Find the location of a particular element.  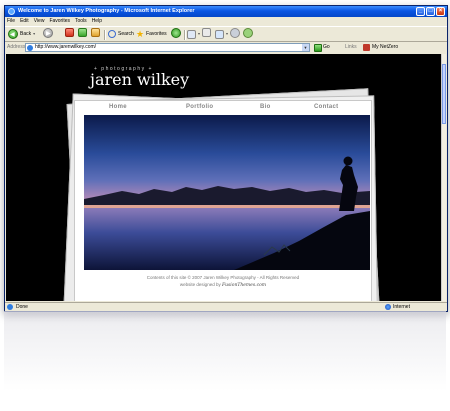

standard-toolbar: Back ▾ Search ★ Favorites ▾ is located at coordinates (226, 34).